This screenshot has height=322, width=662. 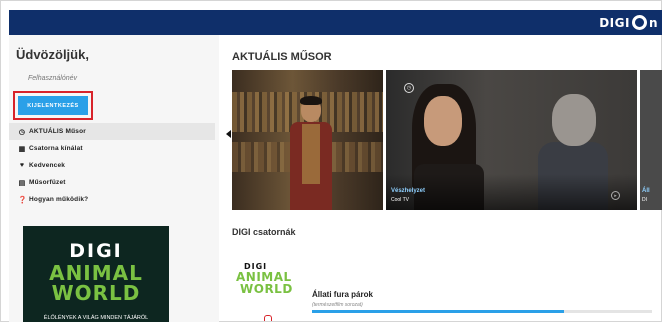 I want to click on banner-line2: WORLD, so click(x=96, y=293).